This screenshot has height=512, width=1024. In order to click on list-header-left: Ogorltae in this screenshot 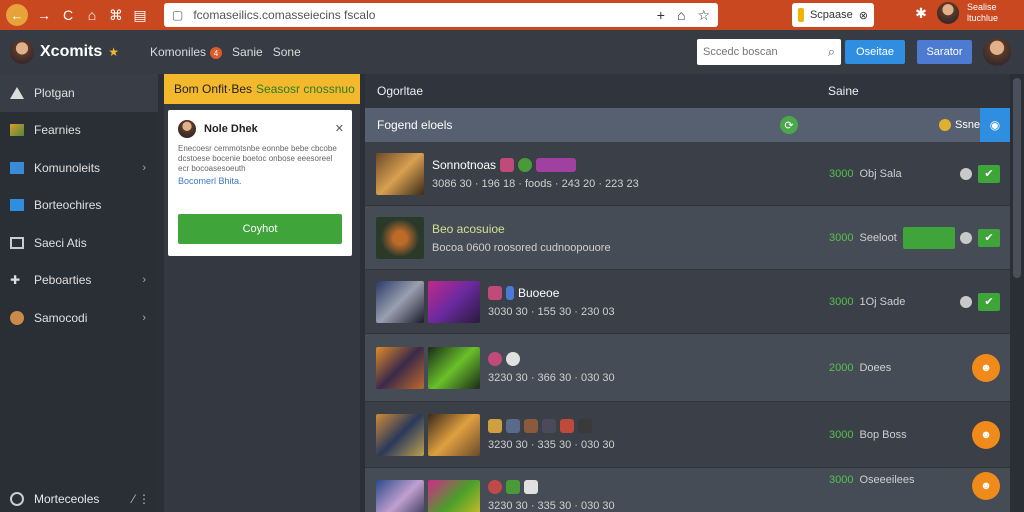, I will do `click(400, 91)`.